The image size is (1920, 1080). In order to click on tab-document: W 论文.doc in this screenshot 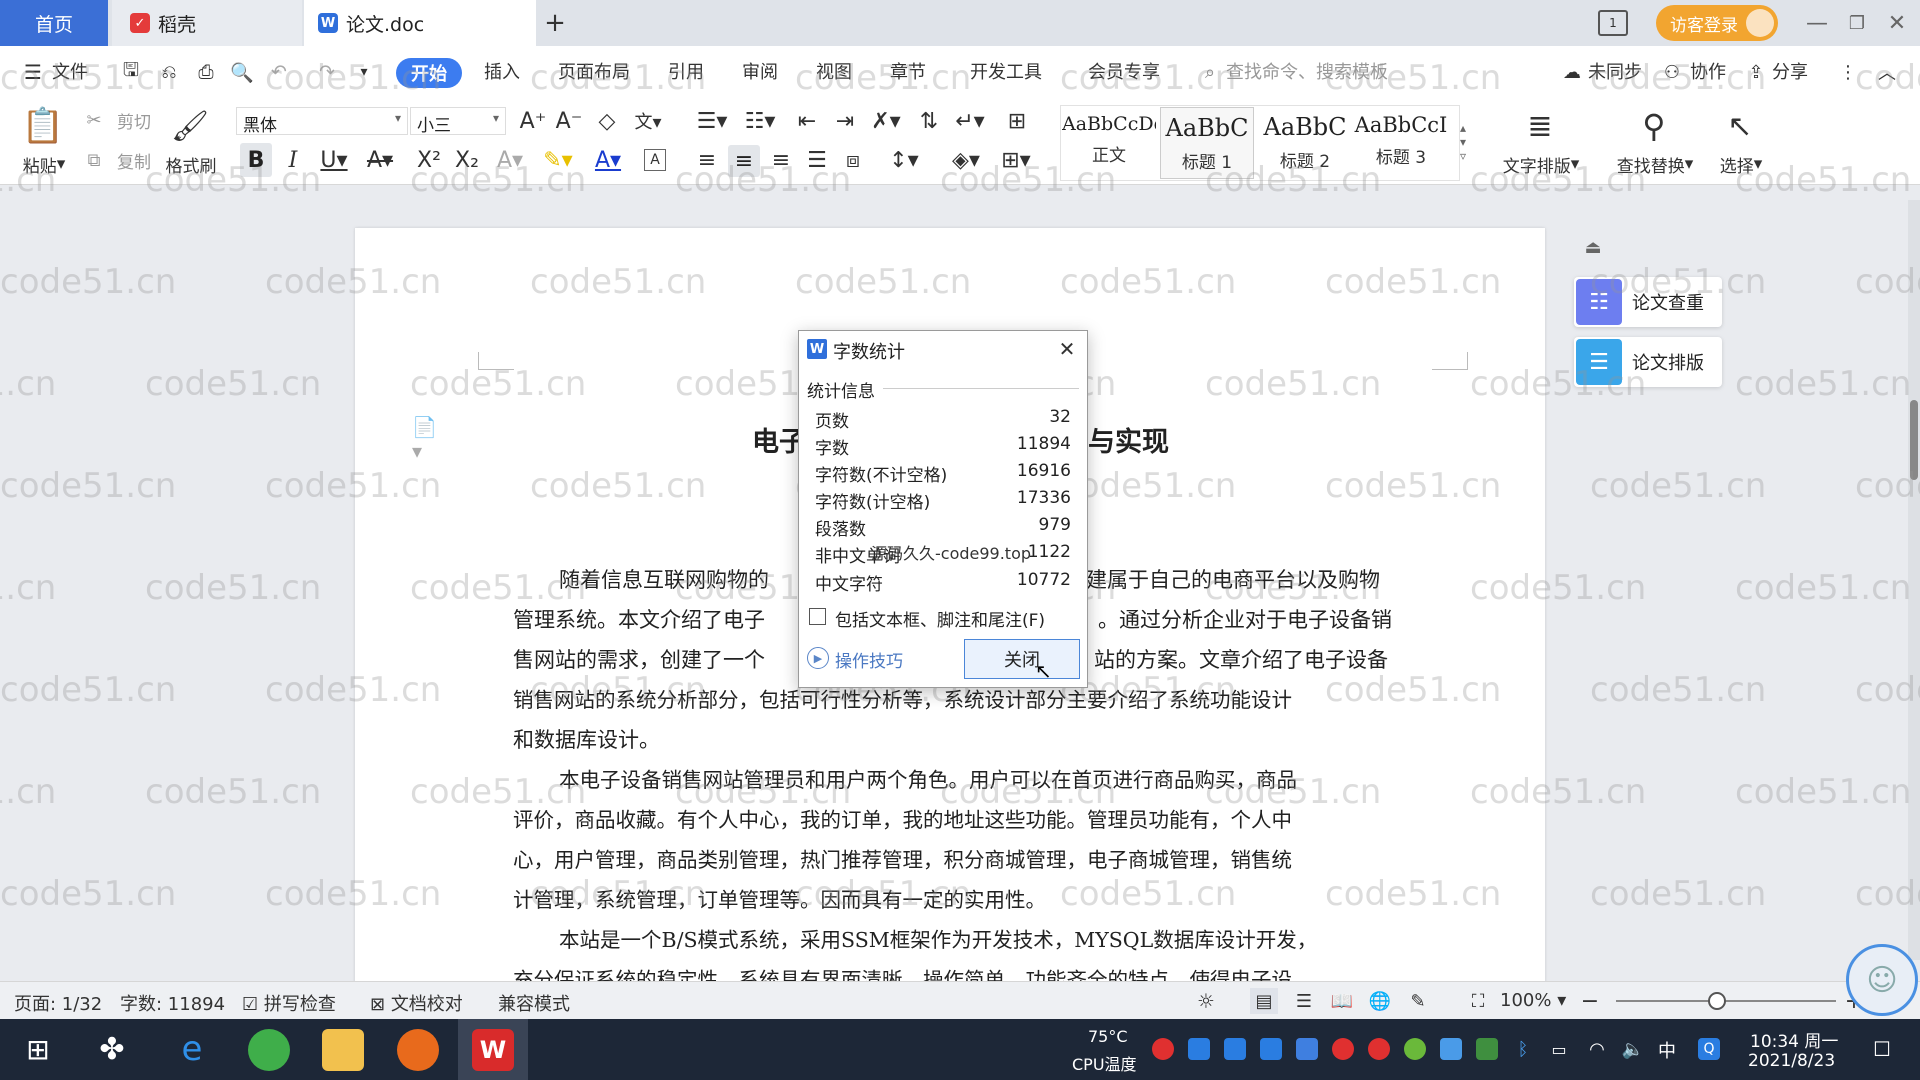, I will do `click(420, 23)`.